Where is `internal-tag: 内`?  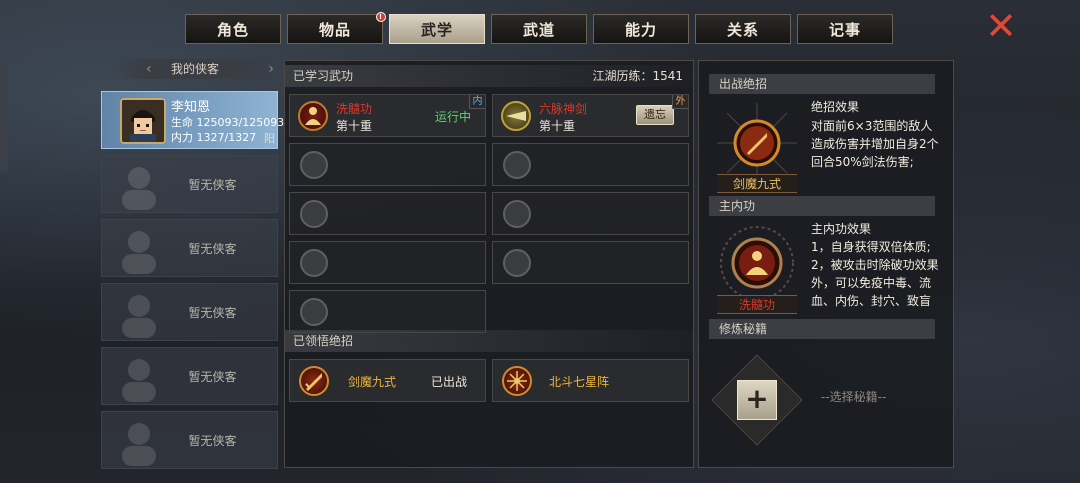 internal-tag: 内 is located at coordinates (477, 102).